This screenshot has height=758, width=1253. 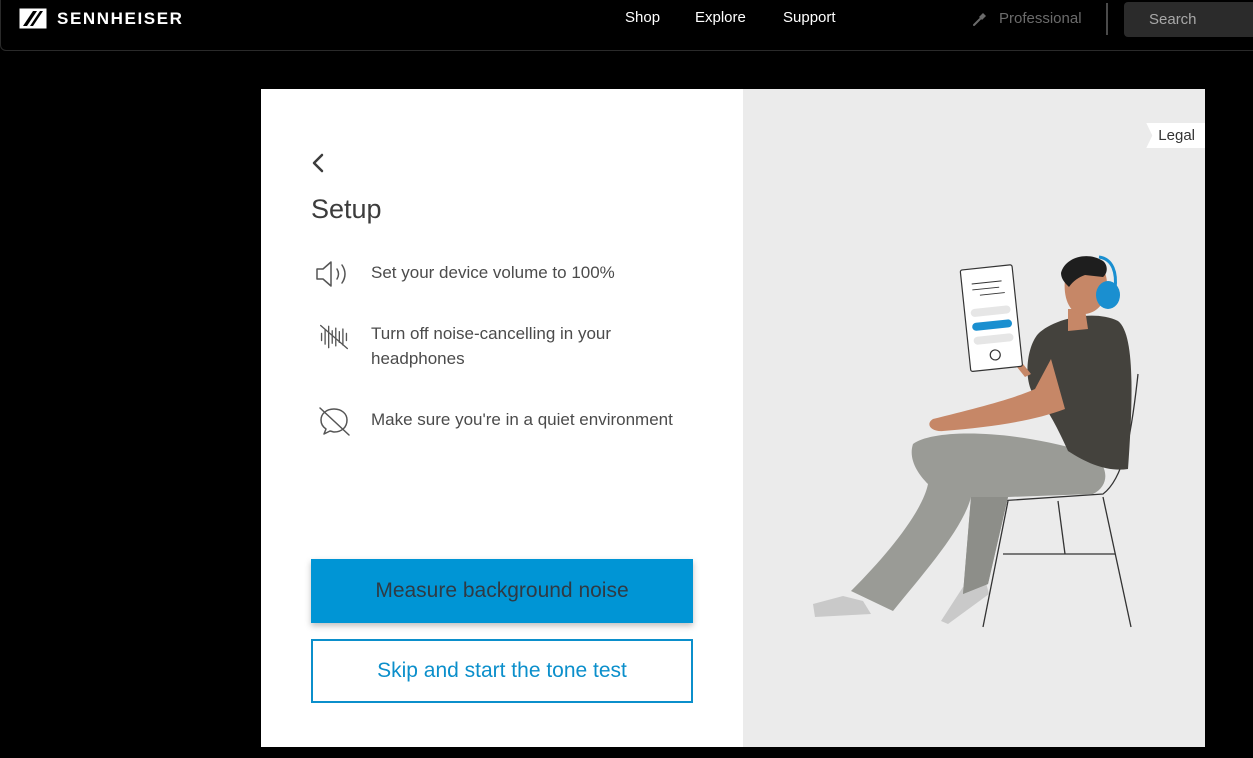 I want to click on setup-step-quiet: Make sure you're in a quiet environment, so click(x=507, y=421).